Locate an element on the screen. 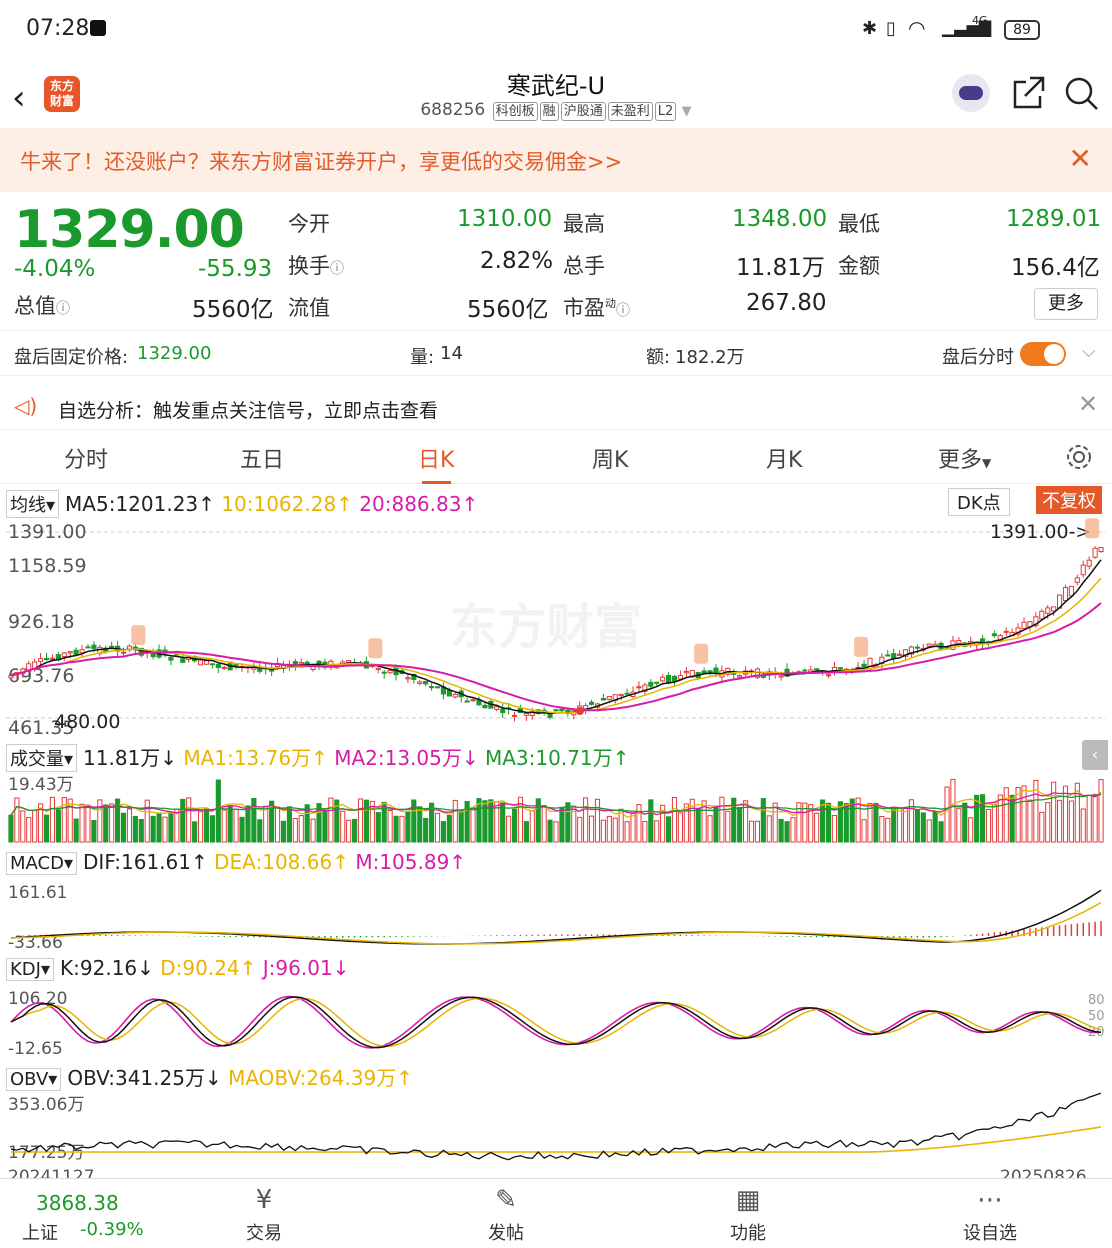  nav-trade: ¥ 交易 is located at coordinates (264, 1214).